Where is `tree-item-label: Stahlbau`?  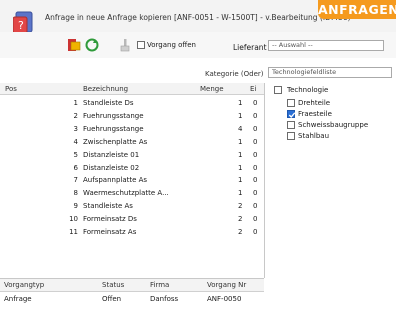 tree-item-label: Stahlbau is located at coordinates (314, 136).